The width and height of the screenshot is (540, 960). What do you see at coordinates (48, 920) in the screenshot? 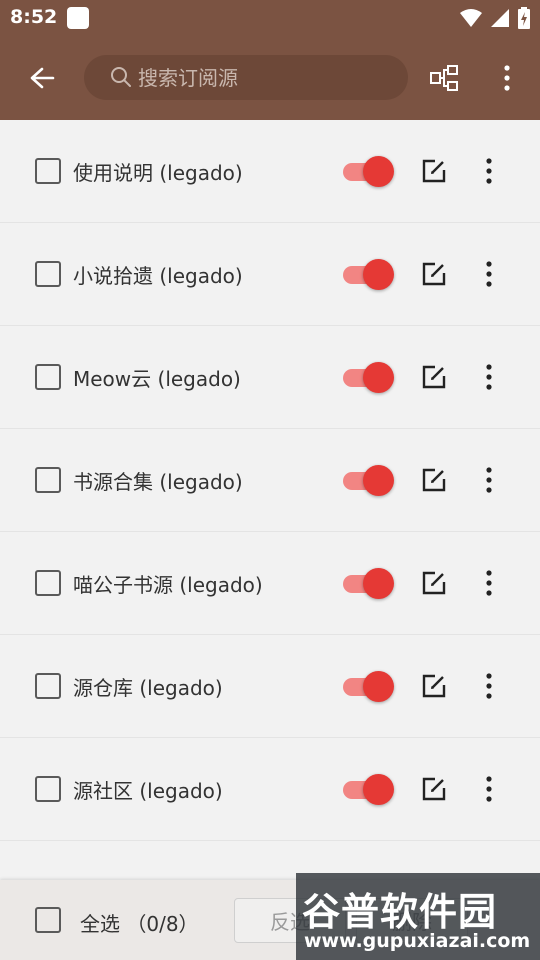
I see `select-all-checkbox` at bounding box center [48, 920].